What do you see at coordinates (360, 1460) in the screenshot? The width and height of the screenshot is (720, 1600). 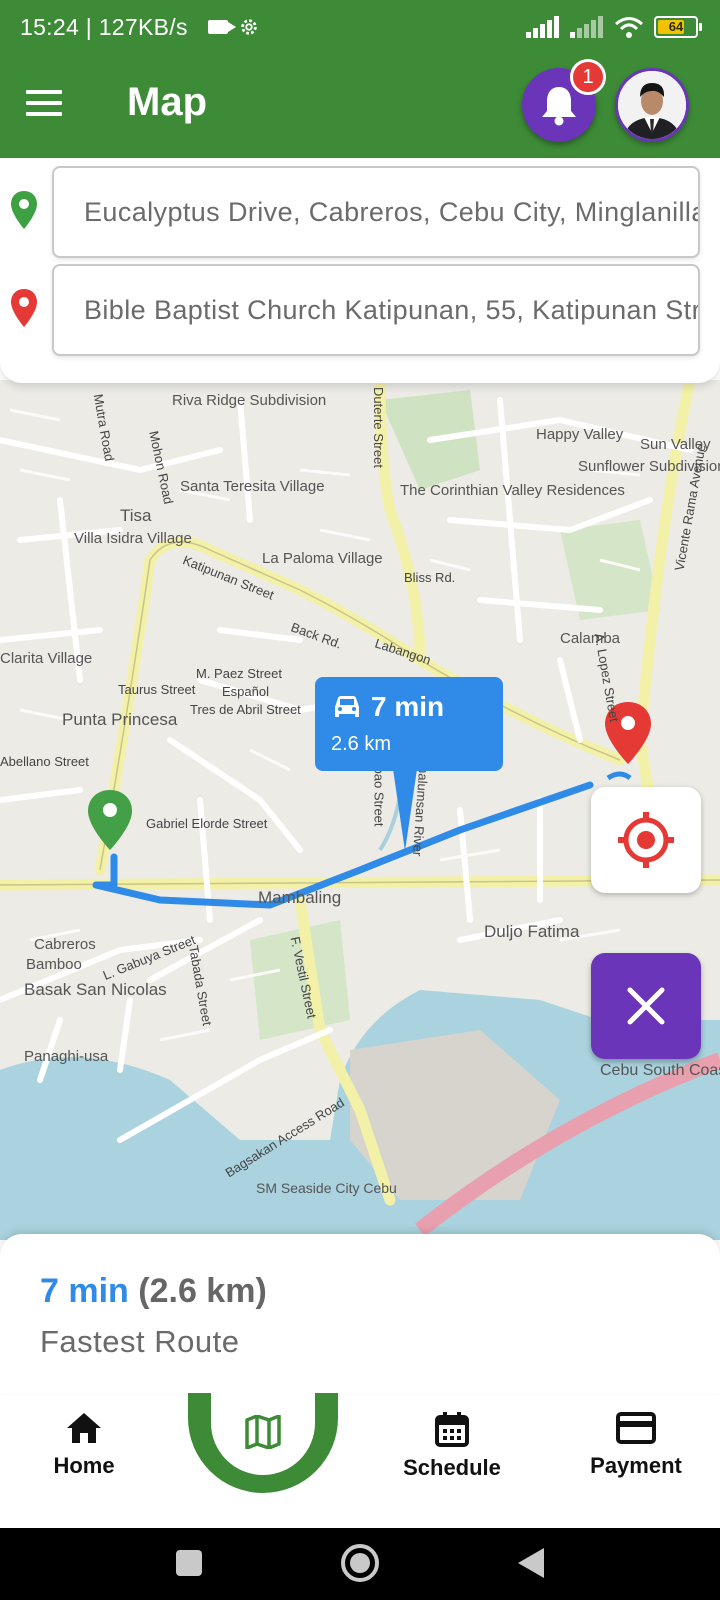 I see `bottom-navigation: Home Schedule Payment` at bounding box center [360, 1460].